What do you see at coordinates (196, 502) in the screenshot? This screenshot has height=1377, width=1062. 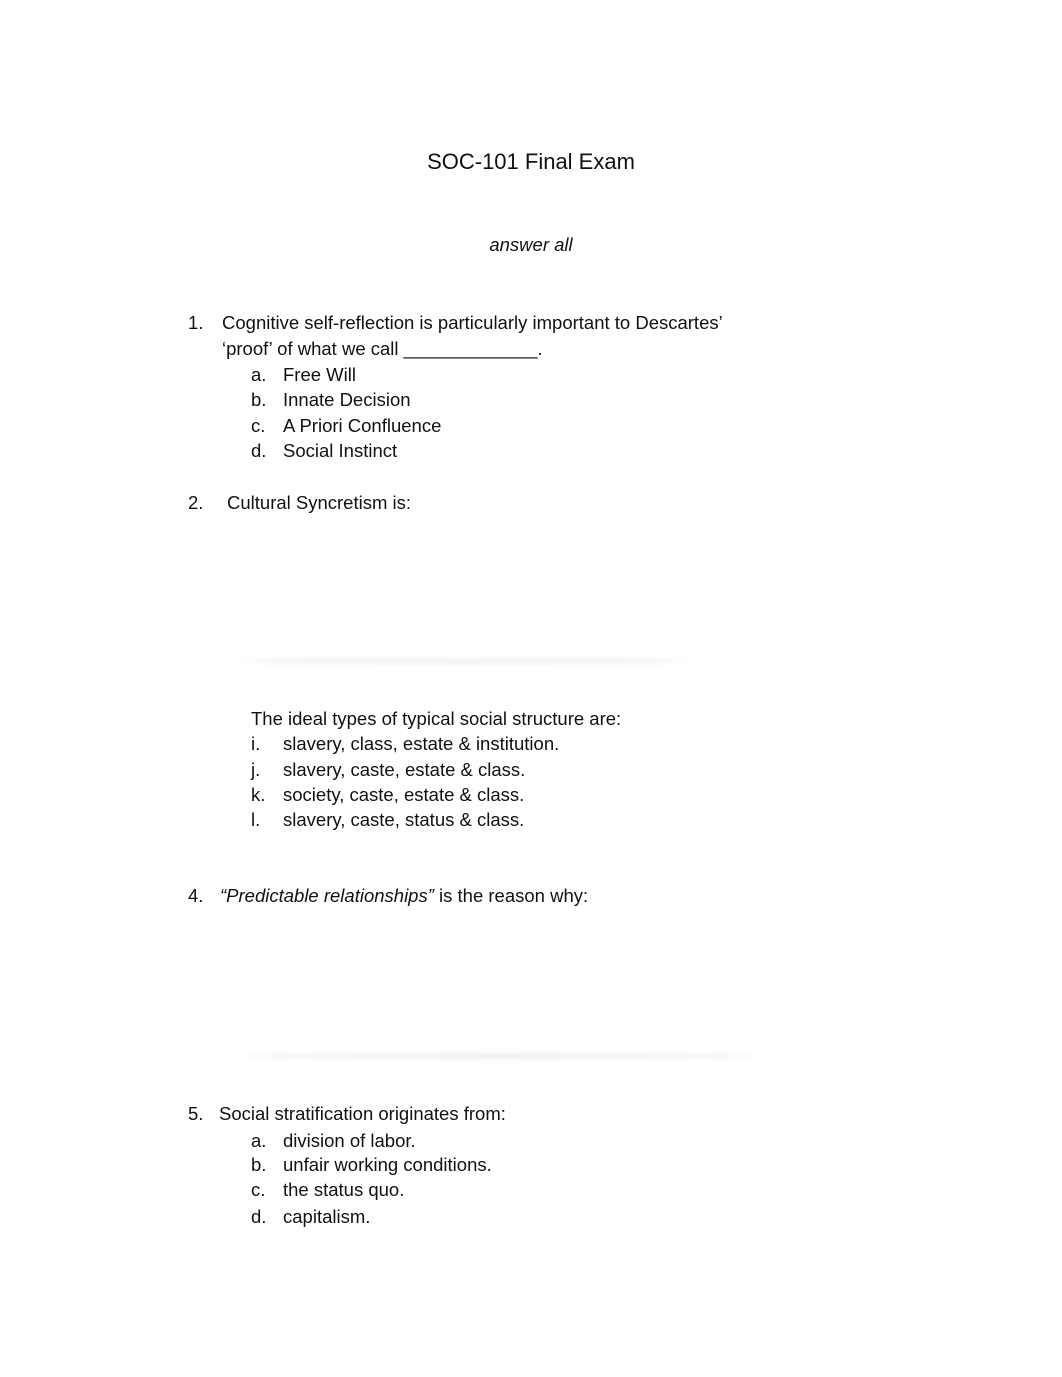 I see `question-number: 2.` at bounding box center [196, 502].